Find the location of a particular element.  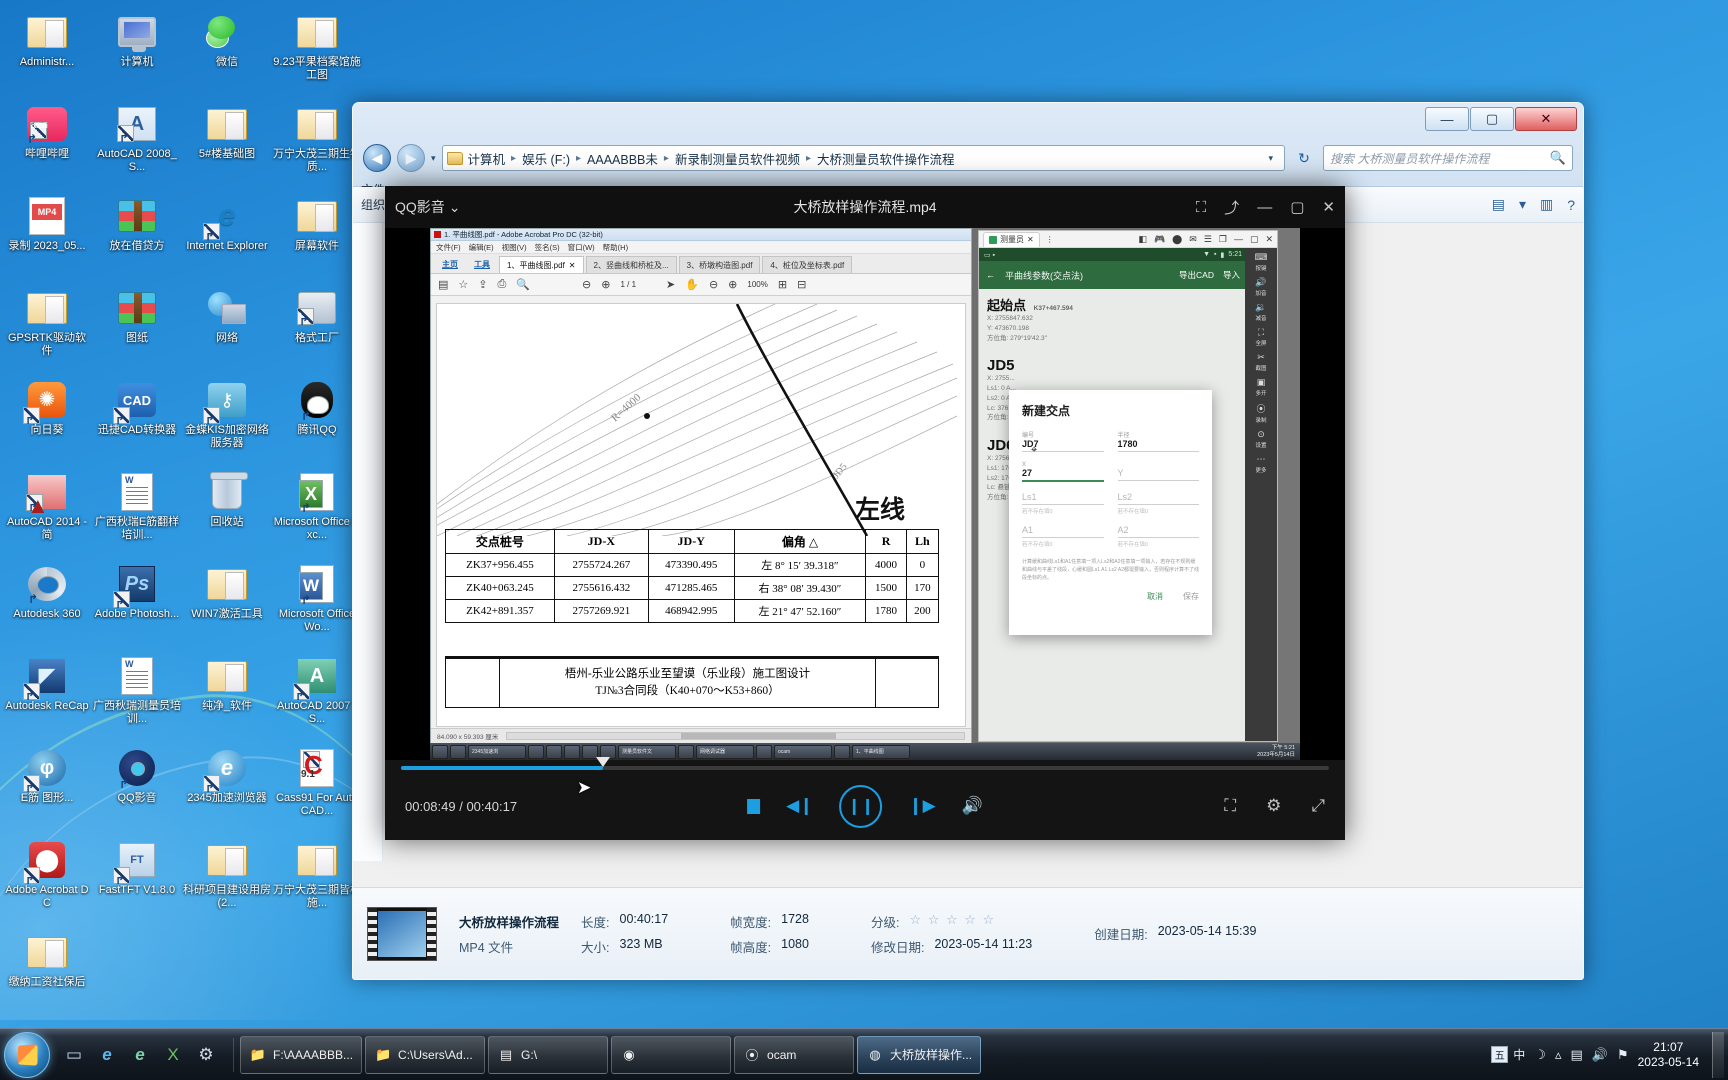

breadcrumb-item-2: AAAABBB未 is located at coordinates (622, 158).